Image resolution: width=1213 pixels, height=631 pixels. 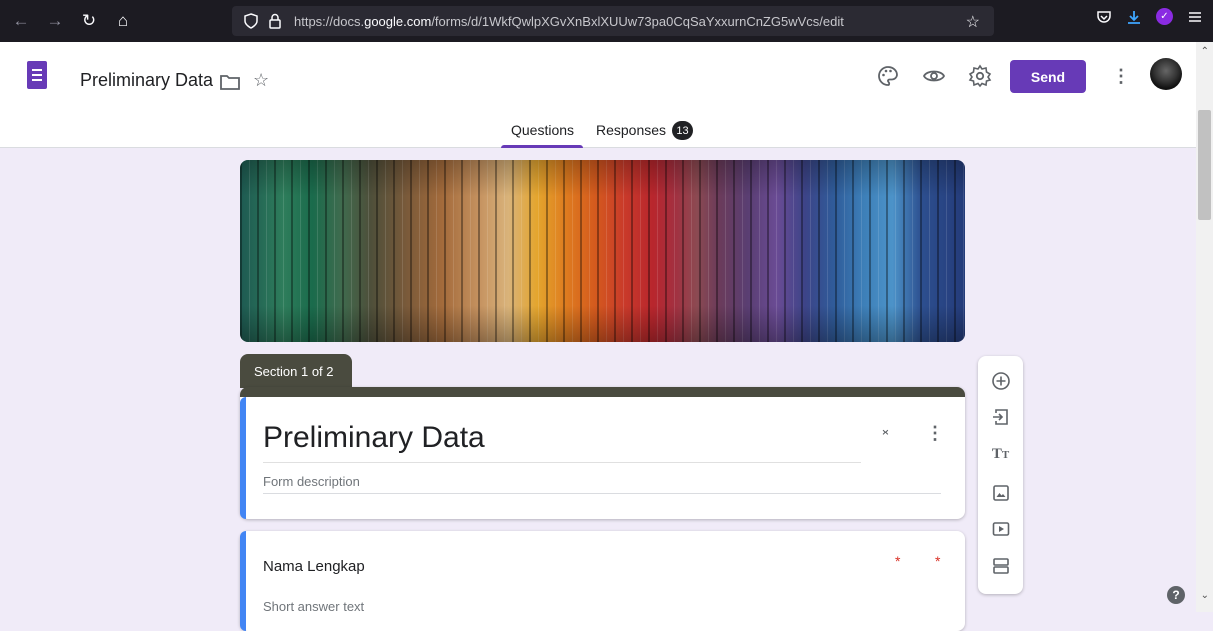 What do you see at coordinates (1205, 51) in the screenshot?
I see `scroll-up-icon: ⌃` at bounding box center [1205, 51].